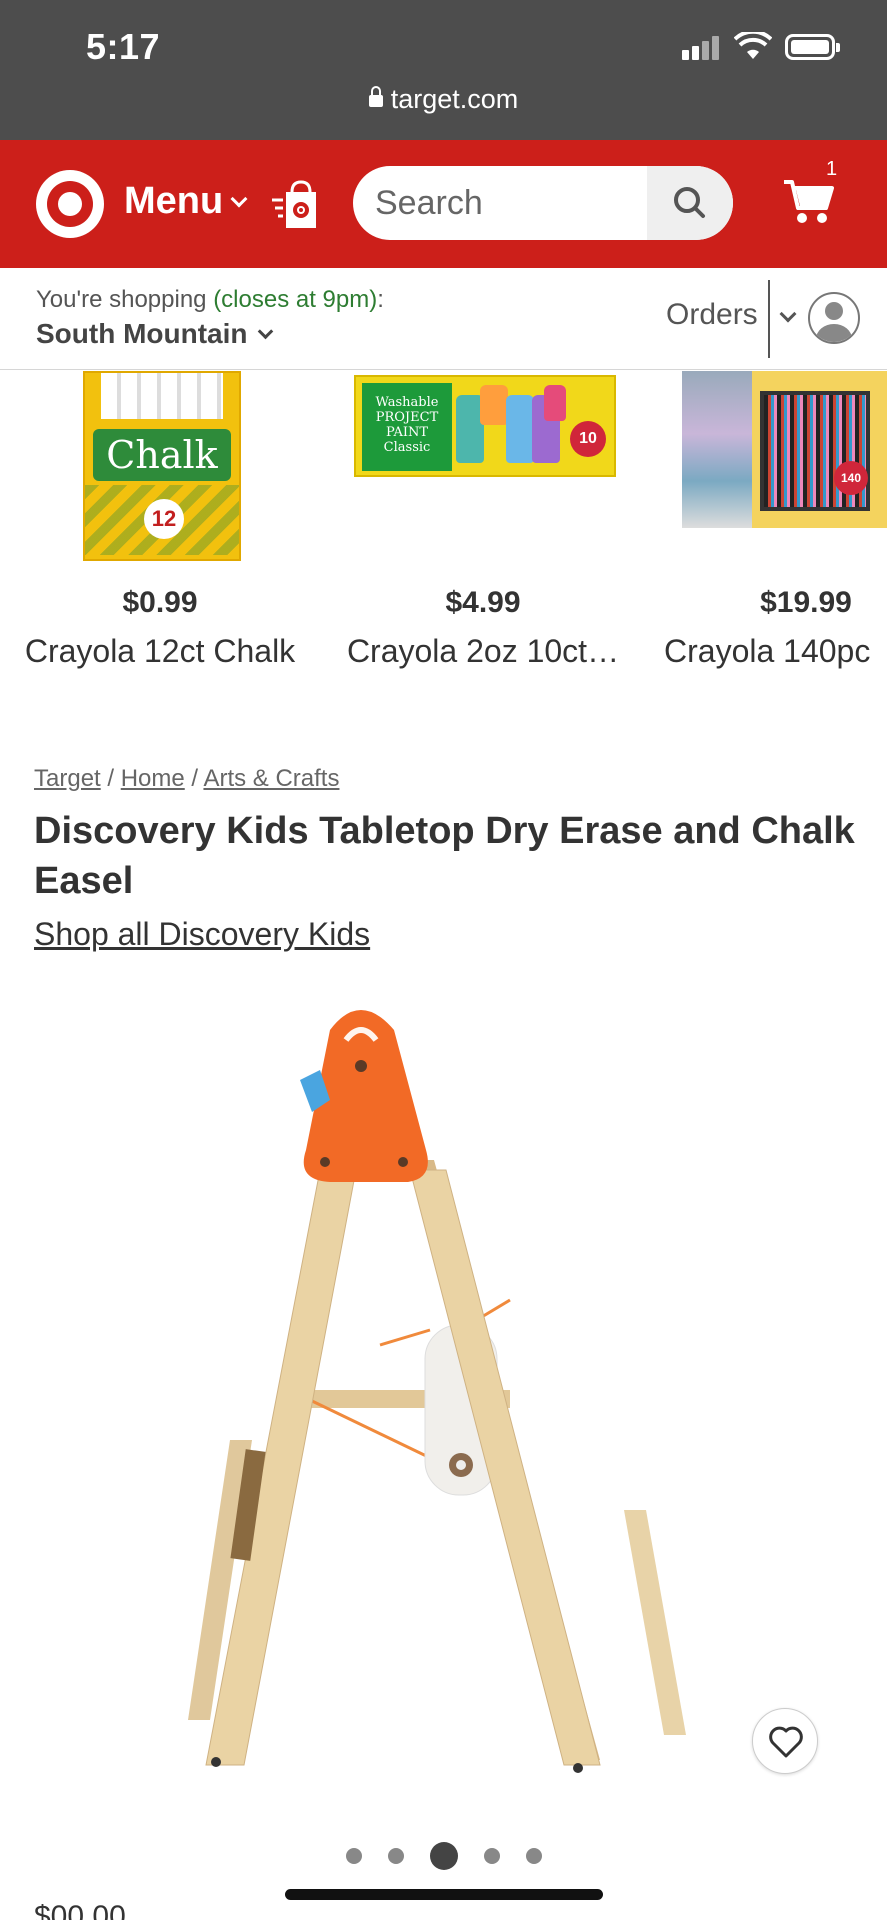 This screenshot has height=1920, width=887. What do you see at coordinates (70, 204) in the screenshot?
I see `target-logo-icon` at bounding box center [70, 204].